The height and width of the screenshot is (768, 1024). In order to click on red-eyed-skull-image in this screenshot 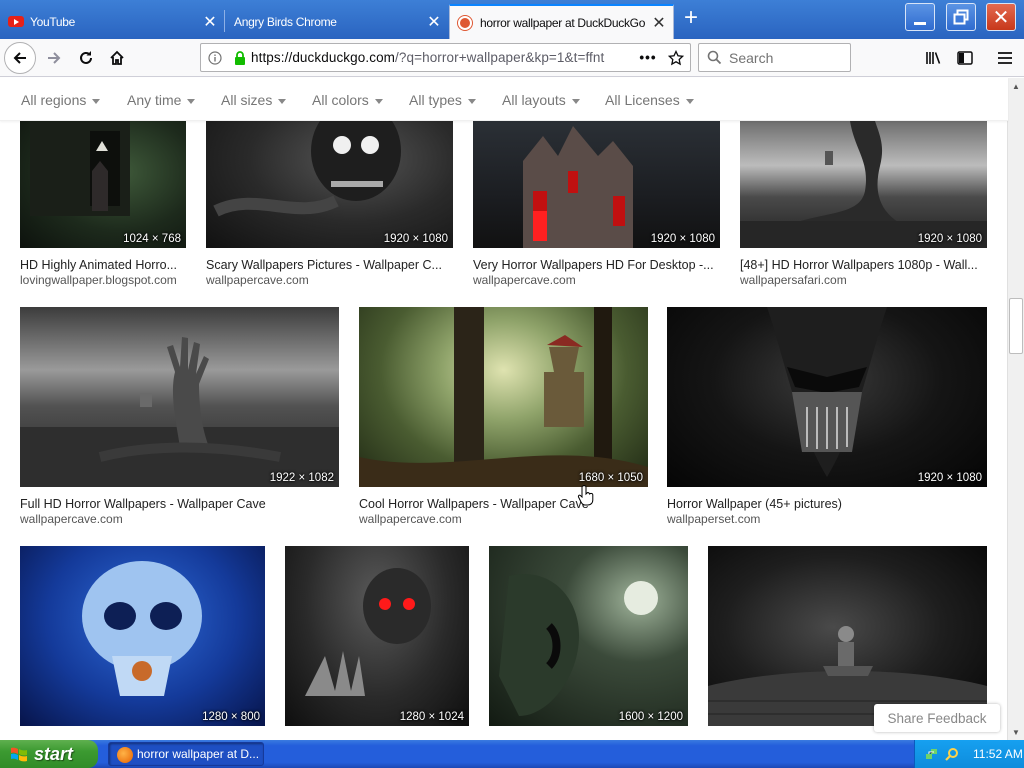, I will do `click(368, 632)`.